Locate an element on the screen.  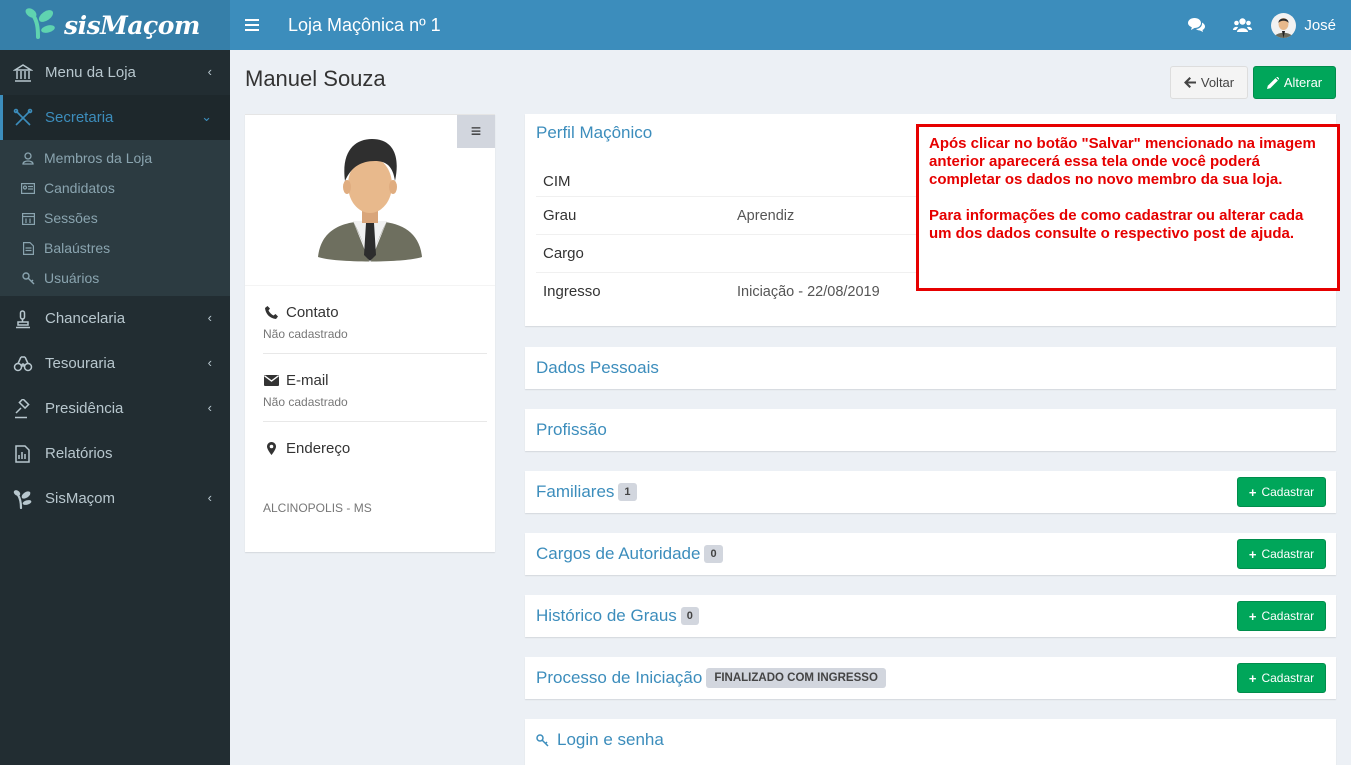
row-key: CIM is located at coordinates (557, 181).